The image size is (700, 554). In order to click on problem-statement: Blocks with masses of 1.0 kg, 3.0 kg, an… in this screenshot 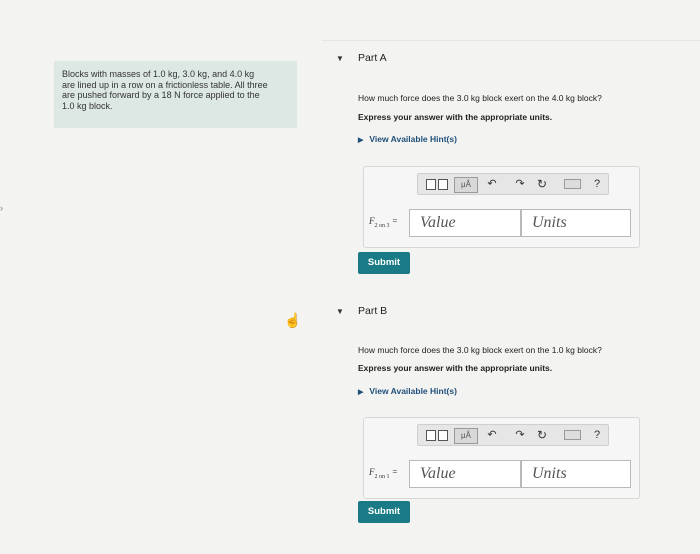, I will do `click(175, 94)`.